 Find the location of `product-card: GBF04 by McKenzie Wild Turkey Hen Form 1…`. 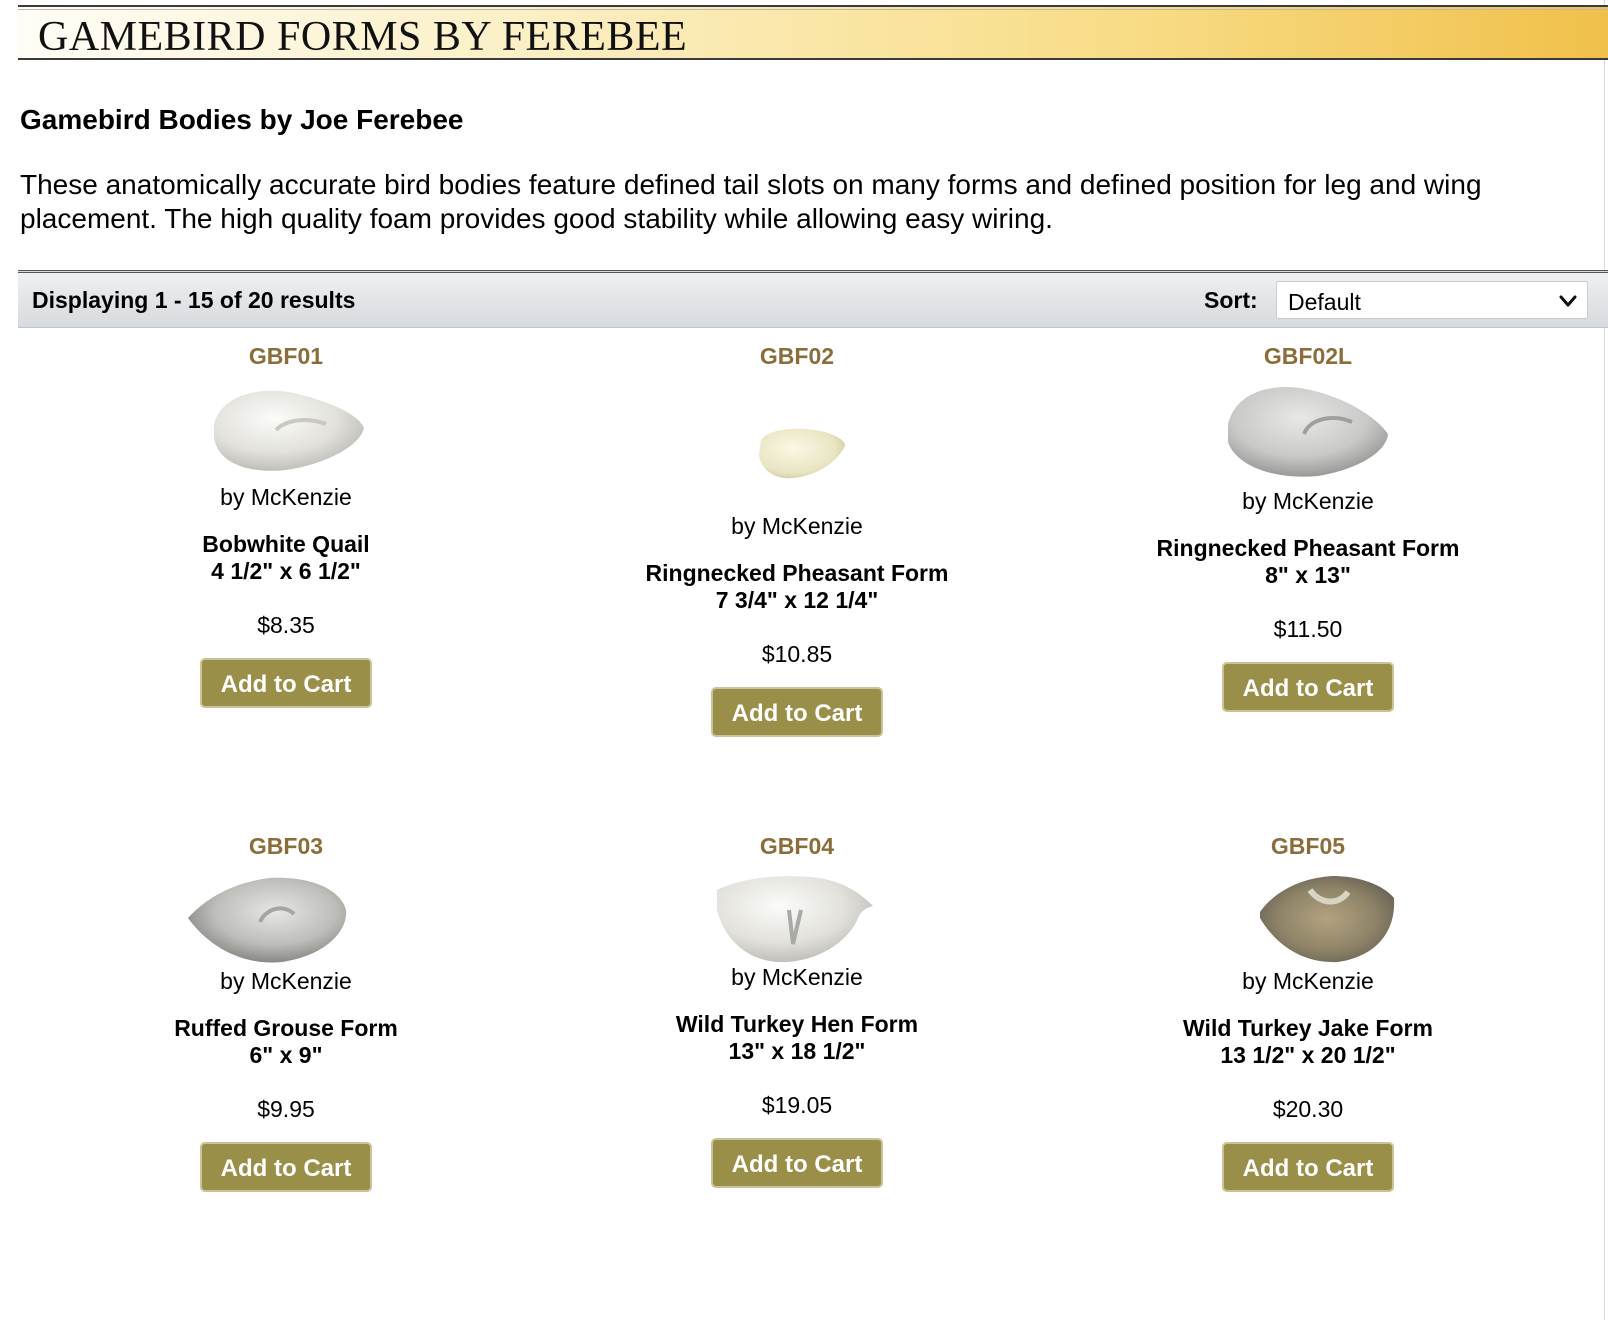

product-card: GBF04 by McKenzie Wild Turkey Hen Form 1… is located at coordinates (797, 1025).